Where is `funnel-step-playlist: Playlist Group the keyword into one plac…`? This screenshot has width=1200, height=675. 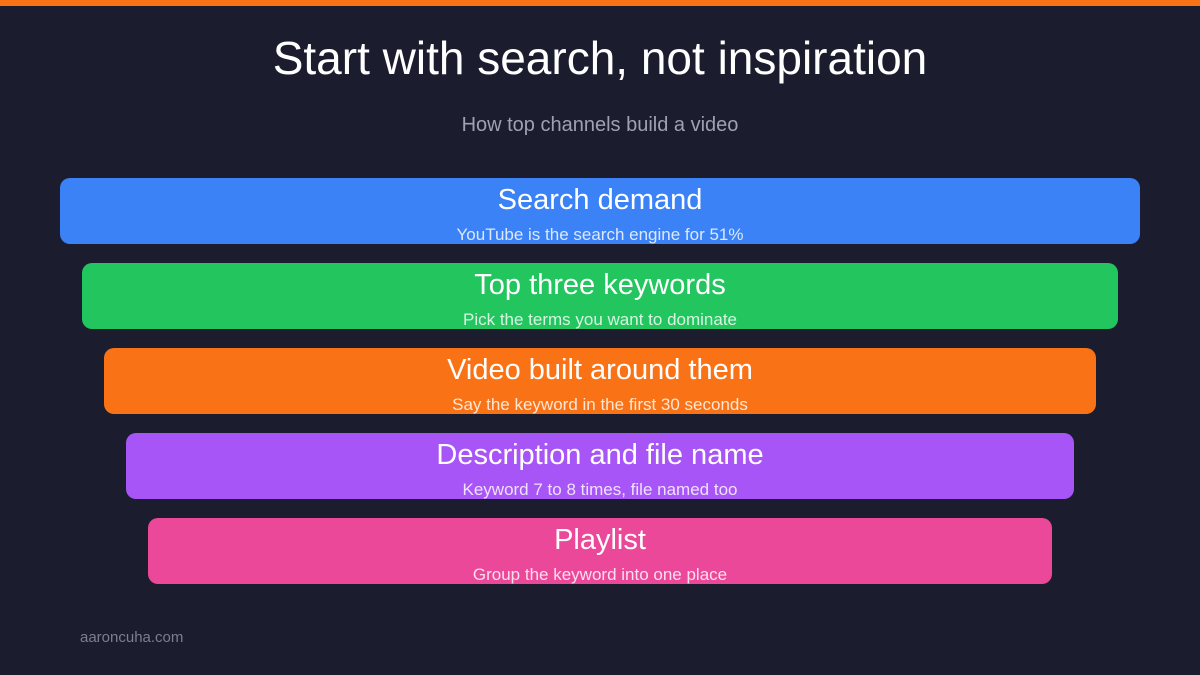
funnel-step-playlist: Playlist Group the keyword into one plac… is located at coordinates (600, 551).